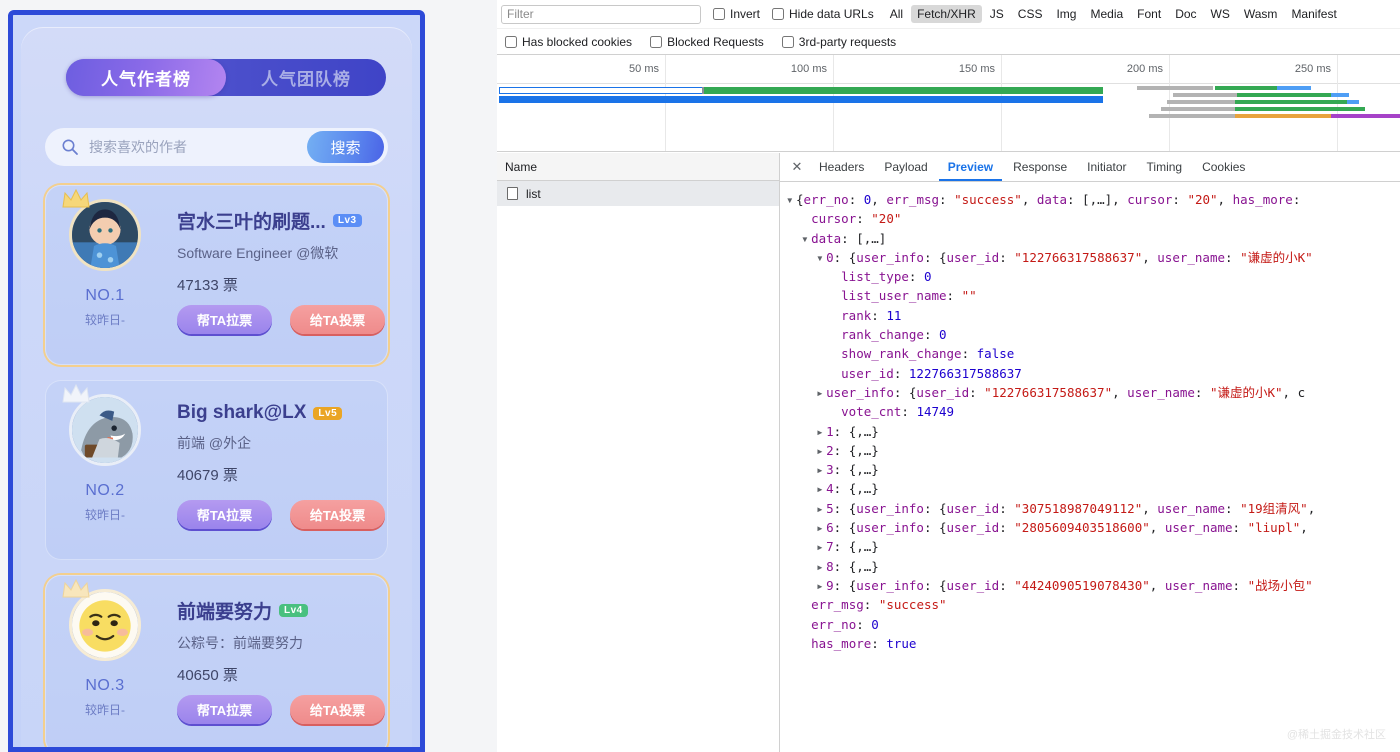 This screenshot has height=752, width=1400. What do you see at coordinates (1093, 604) in the screenshot?
I see `preview-json-line: err_msg: "success"` at bounding box center [1093, 604].